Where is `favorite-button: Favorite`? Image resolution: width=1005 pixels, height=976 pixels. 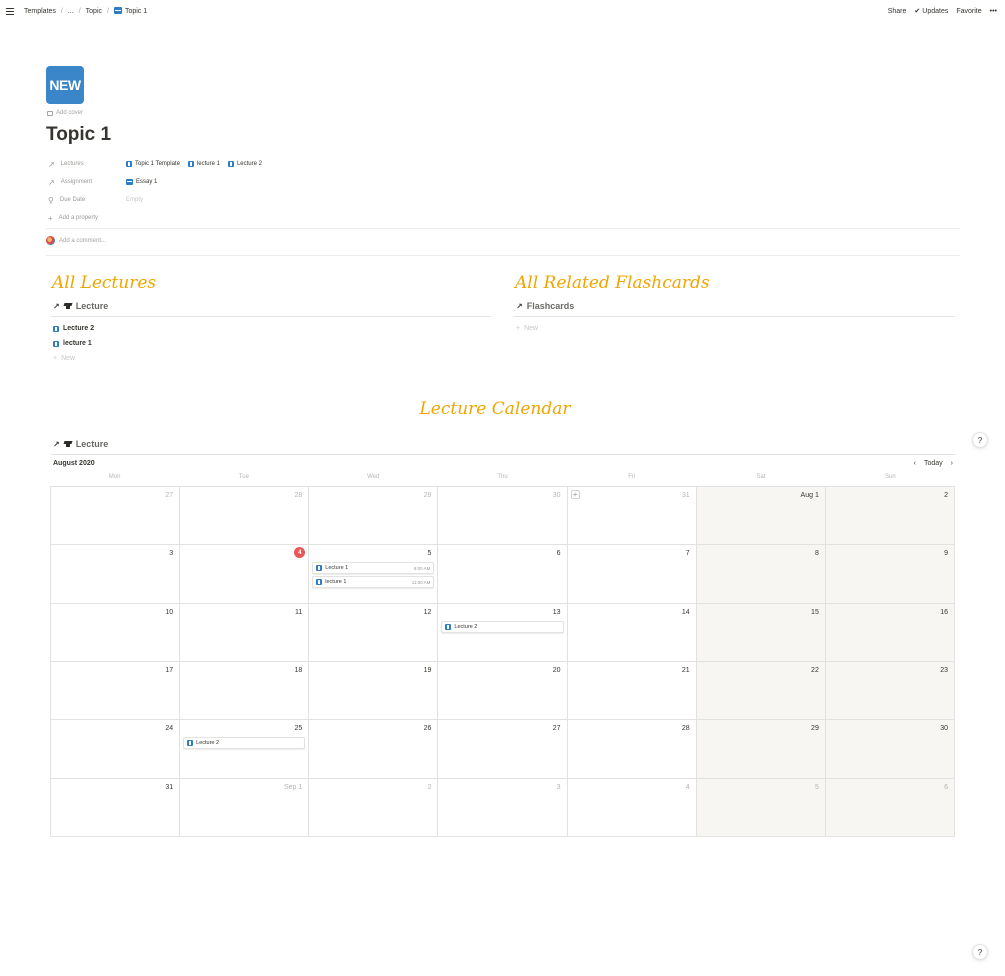
favorite-button: Favorite is located at coordinates (968, 11).